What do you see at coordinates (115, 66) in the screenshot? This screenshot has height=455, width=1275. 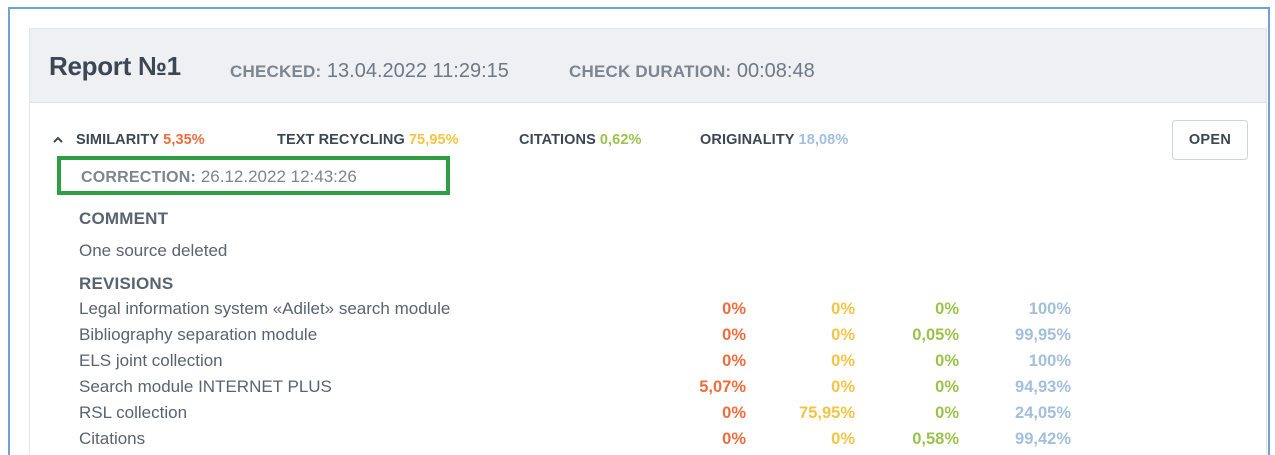 I see `report-title: Report №1` at bounding box center [115, 66].